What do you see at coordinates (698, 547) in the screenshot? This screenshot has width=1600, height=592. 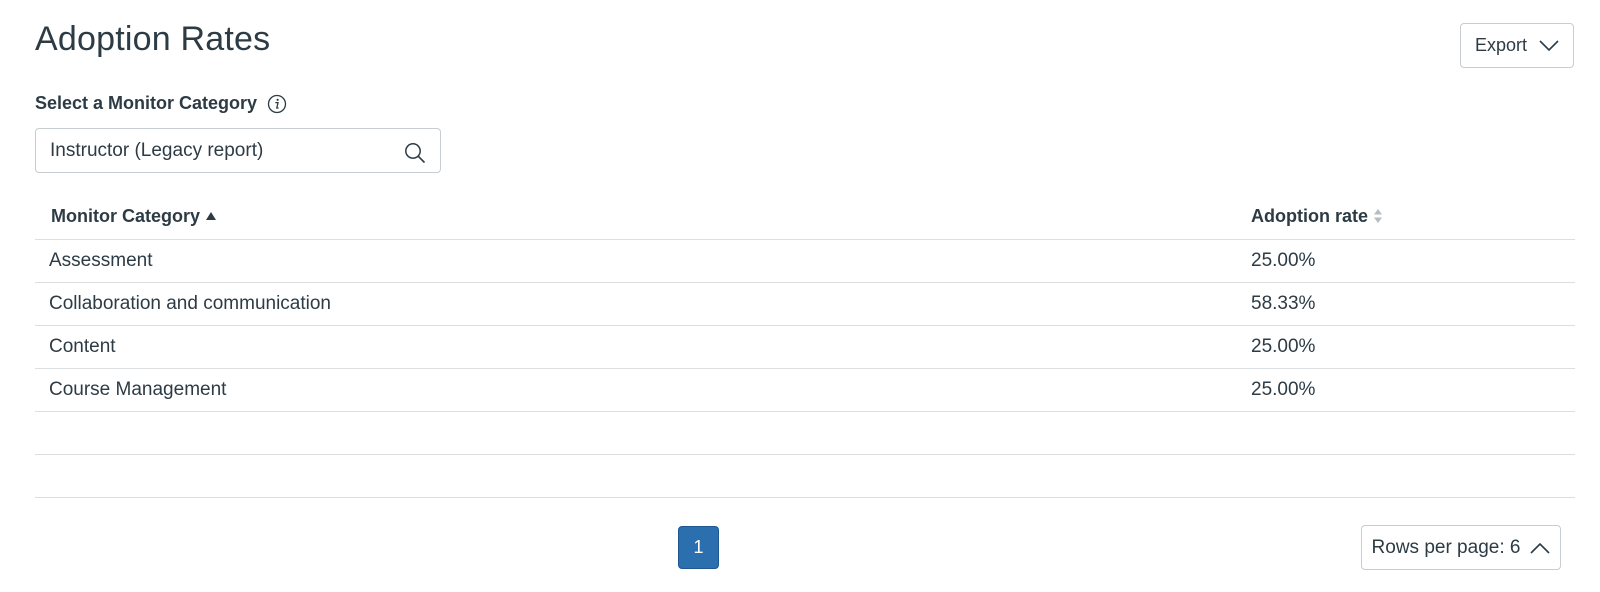 I see `page-1-button: 1` at bounding box center [698, 547].